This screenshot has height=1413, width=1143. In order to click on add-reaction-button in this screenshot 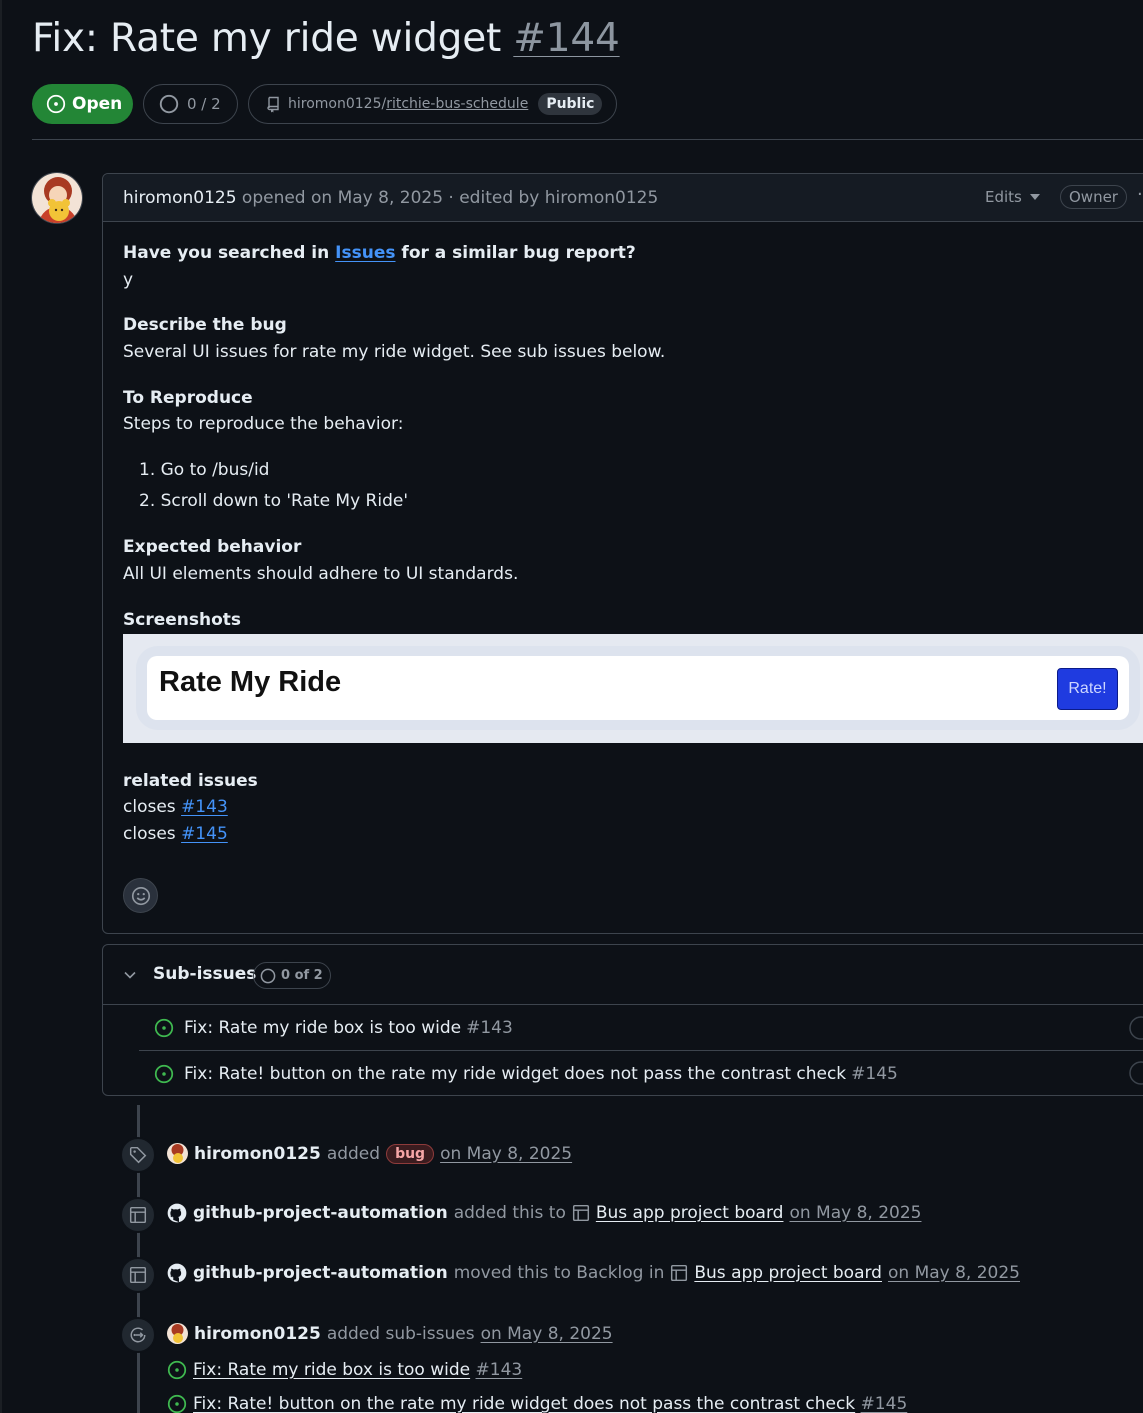, I will do `click(140, 895)`.